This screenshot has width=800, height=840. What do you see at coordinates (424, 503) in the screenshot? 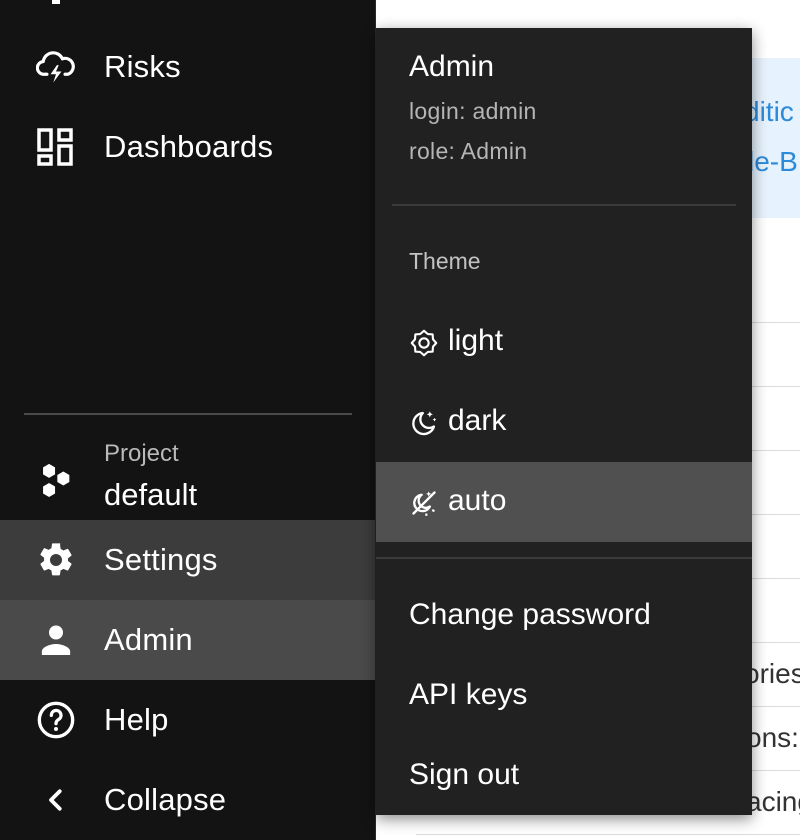
I see `auto-theme-icon` at bounding box center [424, 503].